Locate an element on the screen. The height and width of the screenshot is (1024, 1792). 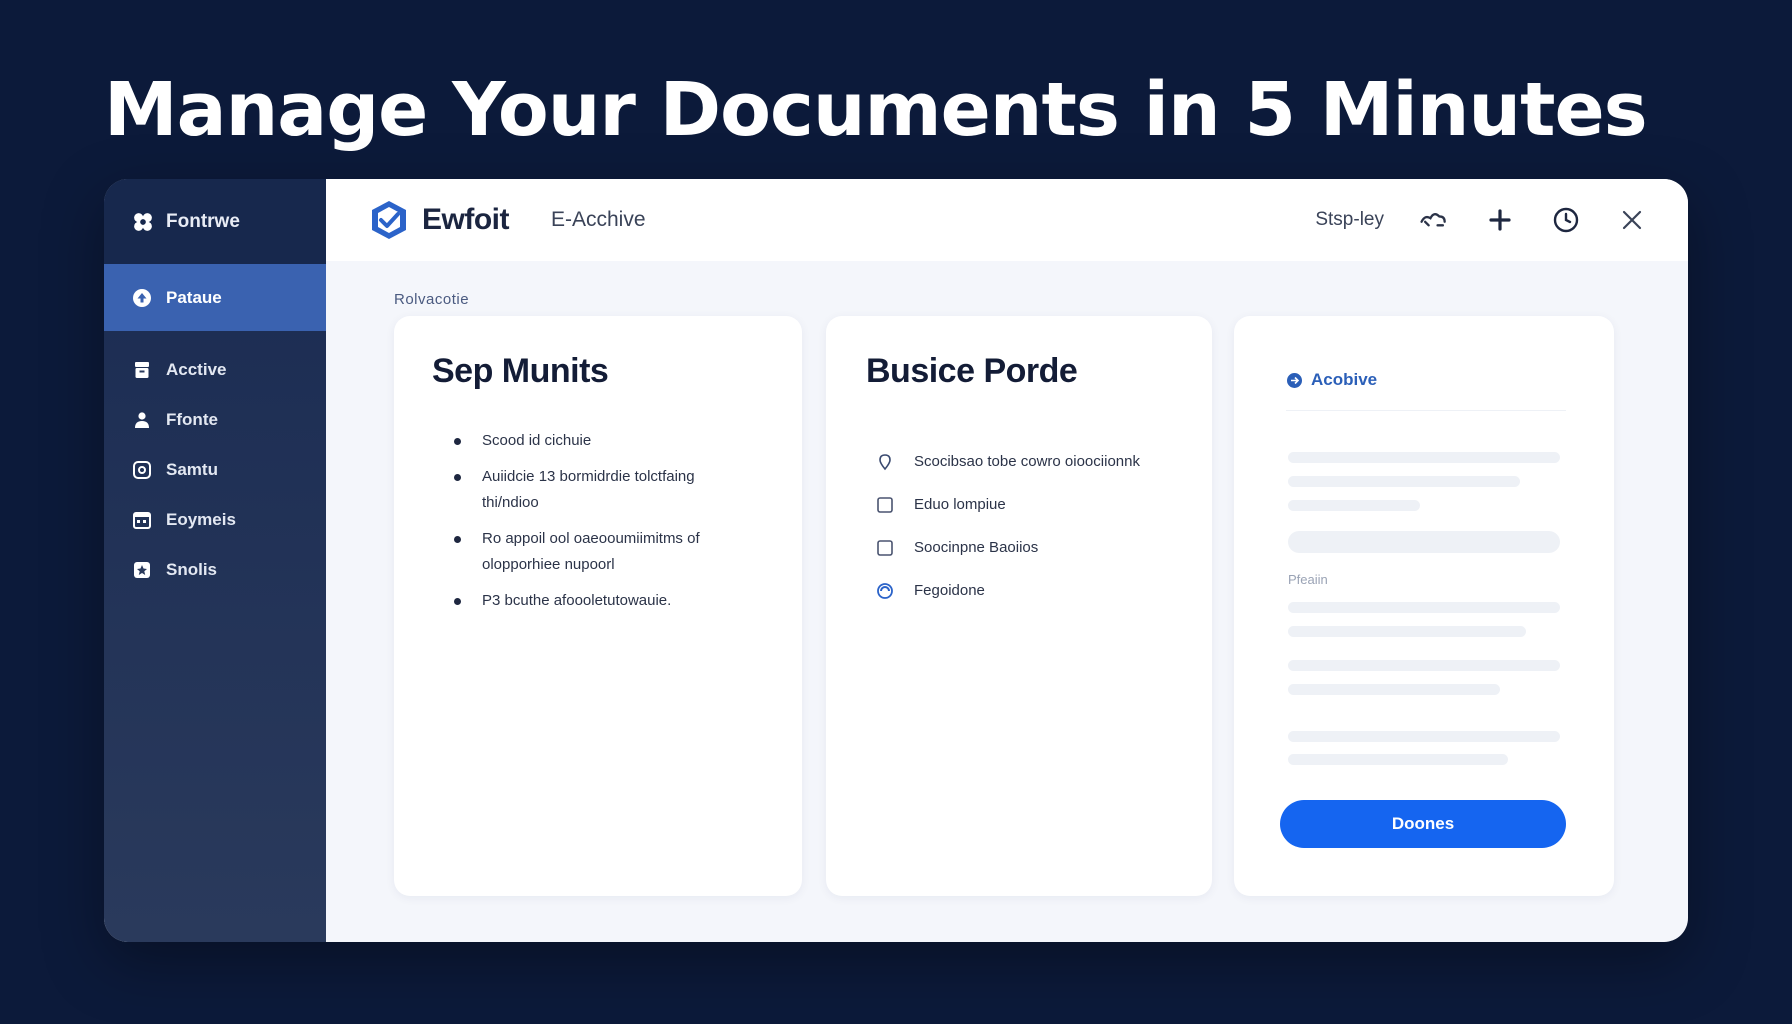
panel-heading-label: Acobive is located at coordinates (1344, 379).